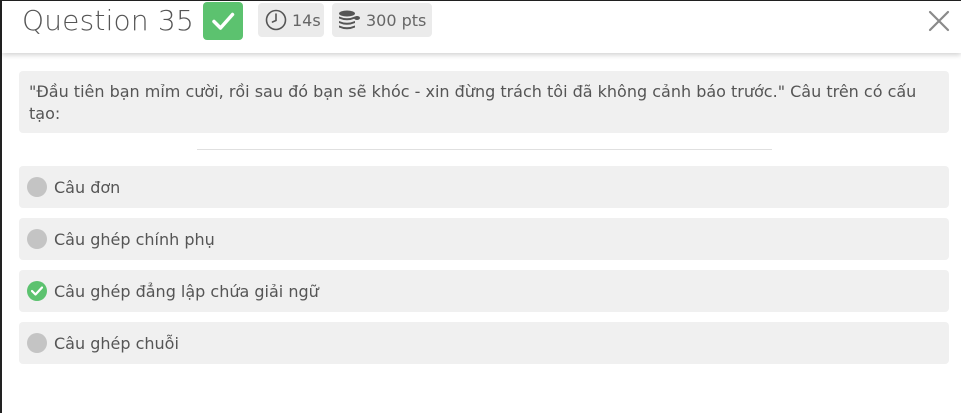 This screenshot has width=961, height=413. What do you see at coordinates (484, 239) in the screenshot?
I see `answer-option-2: Câu ghép chính phụ` at bounding box center [484, 239].